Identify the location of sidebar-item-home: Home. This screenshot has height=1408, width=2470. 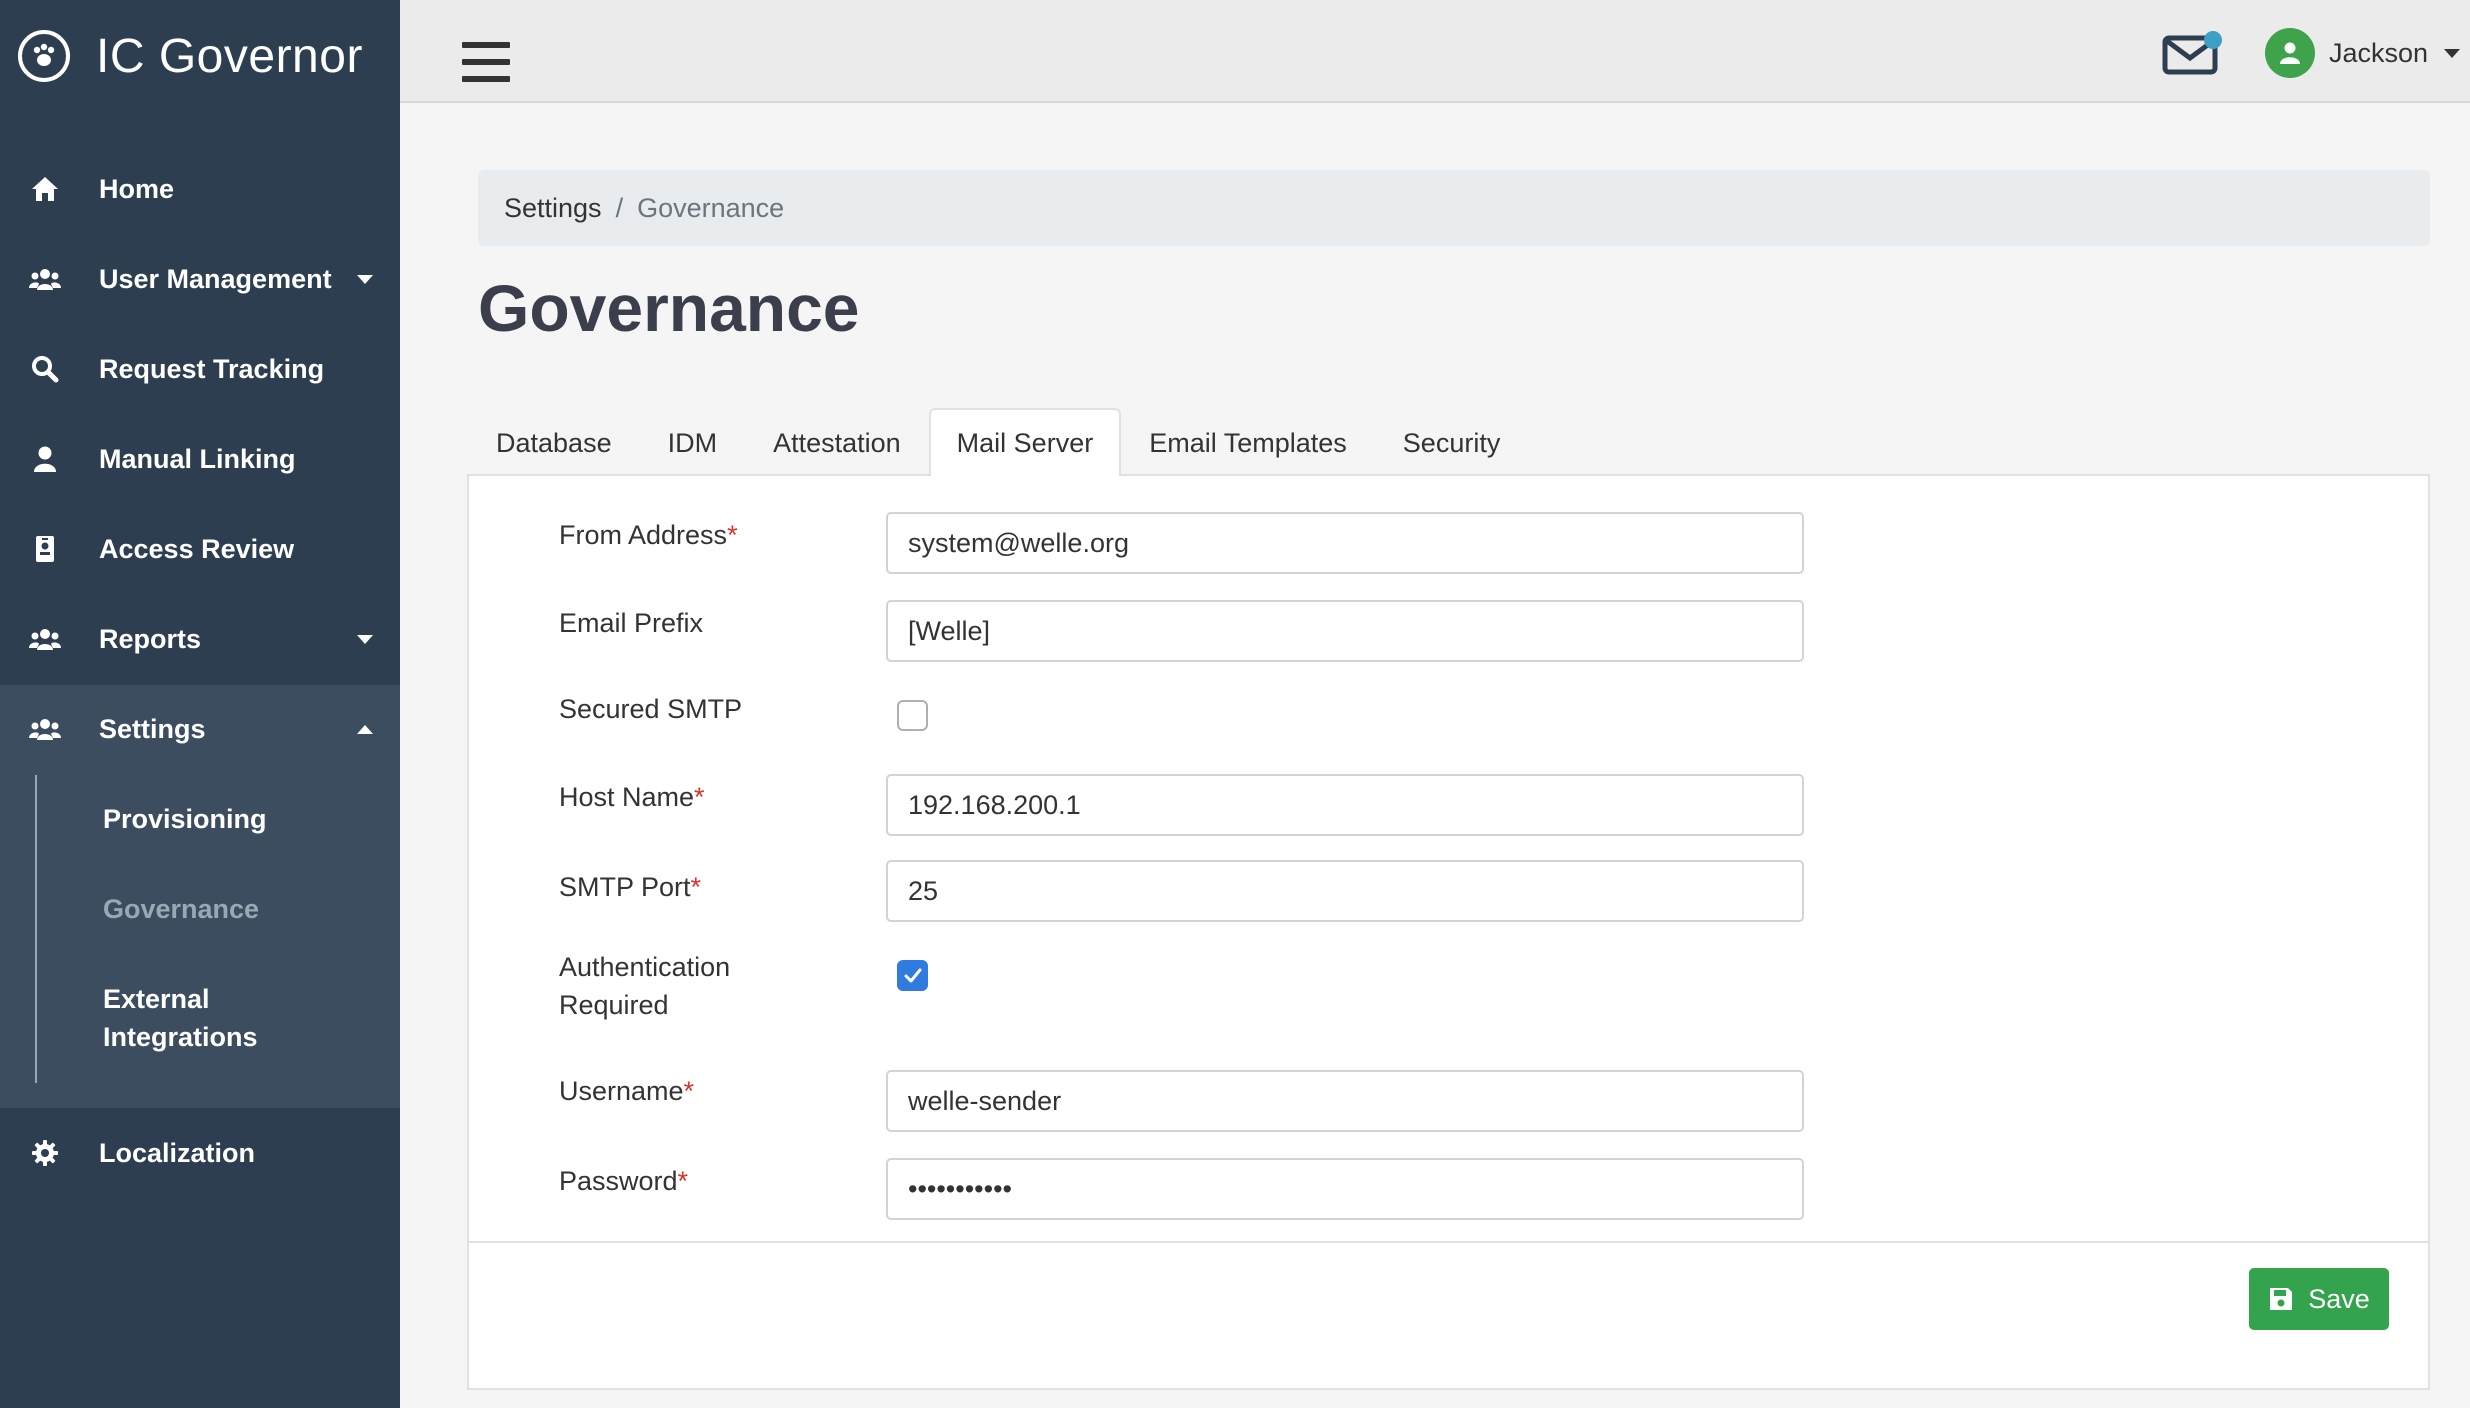
(200, 189).